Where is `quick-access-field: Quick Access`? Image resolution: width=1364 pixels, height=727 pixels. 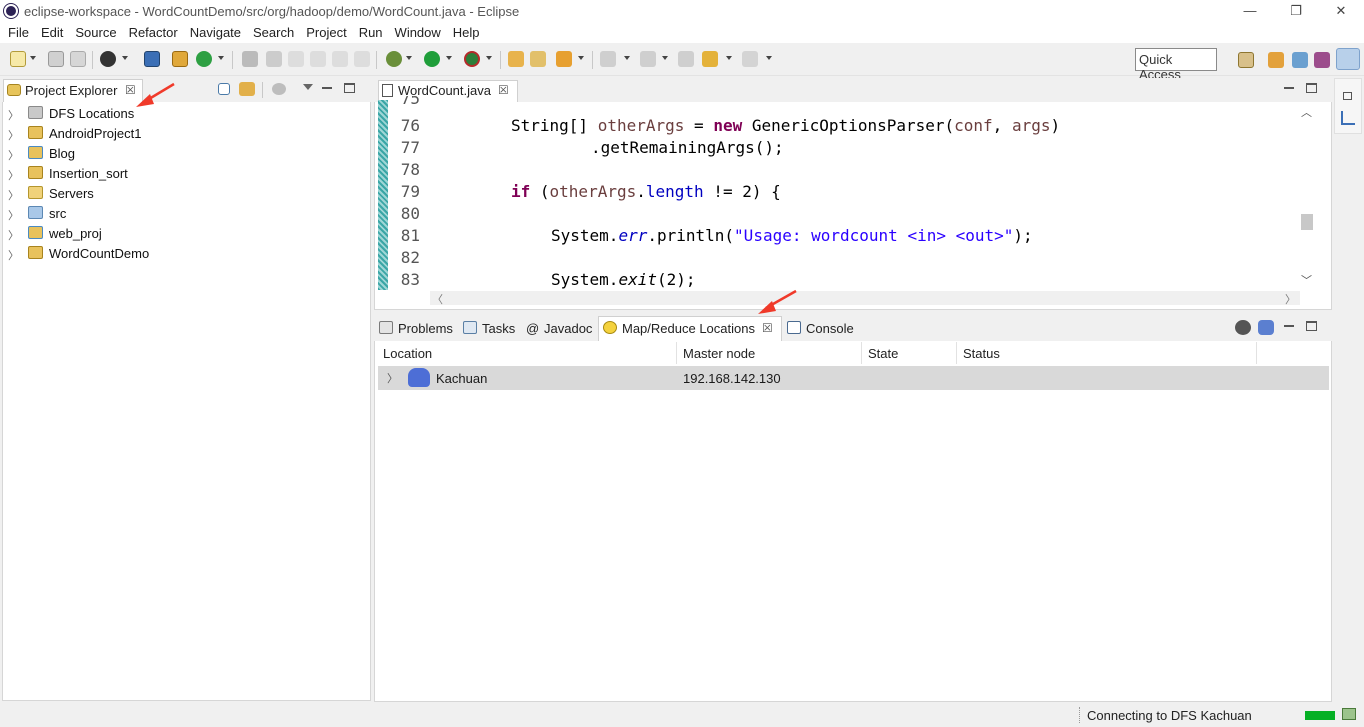 quick-access-field: Quick Access is located at coordinates (1176, 65).